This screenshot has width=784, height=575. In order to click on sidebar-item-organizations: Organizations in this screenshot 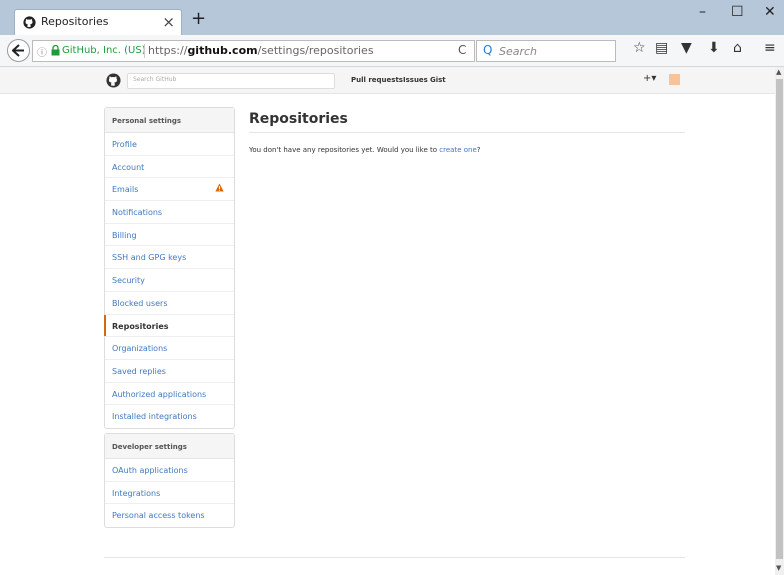, I will do `click(169, 348)`.